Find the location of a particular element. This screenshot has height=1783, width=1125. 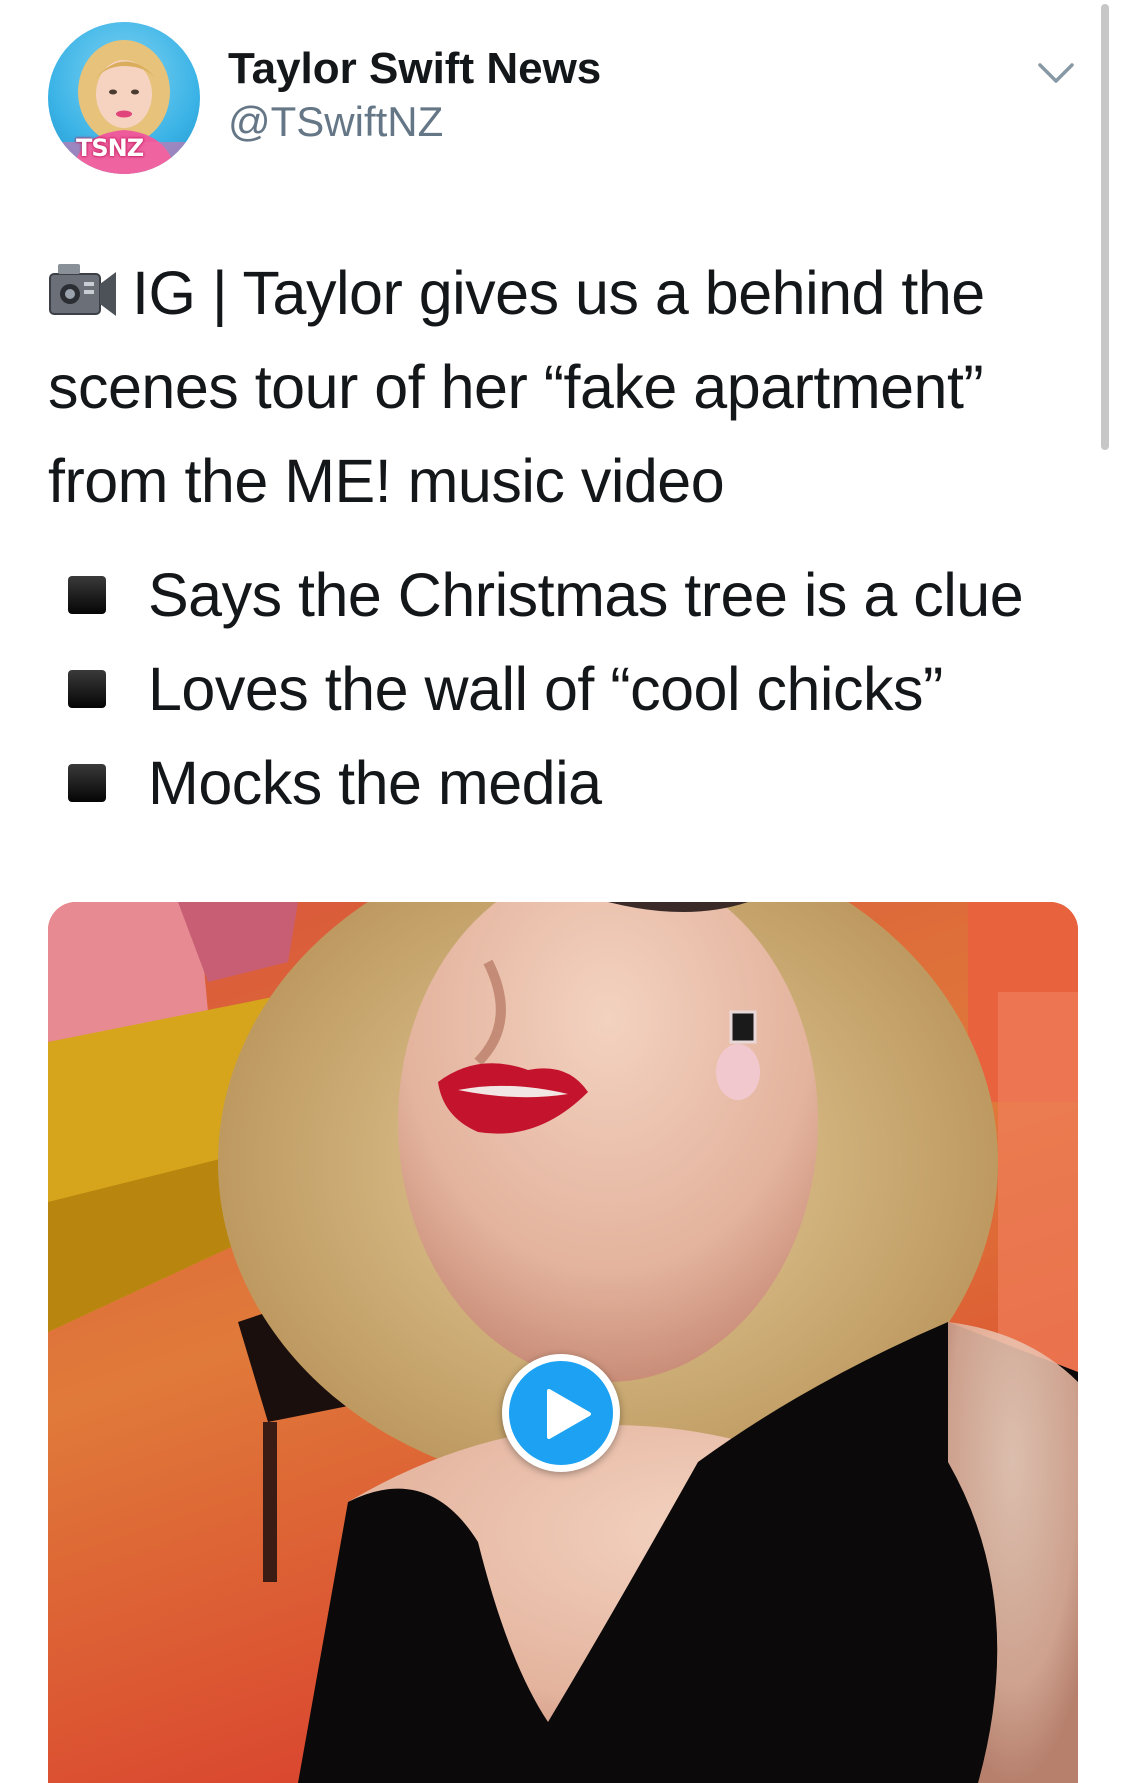

display-name: Taylor Swift News is located at coordinates (414, 69).